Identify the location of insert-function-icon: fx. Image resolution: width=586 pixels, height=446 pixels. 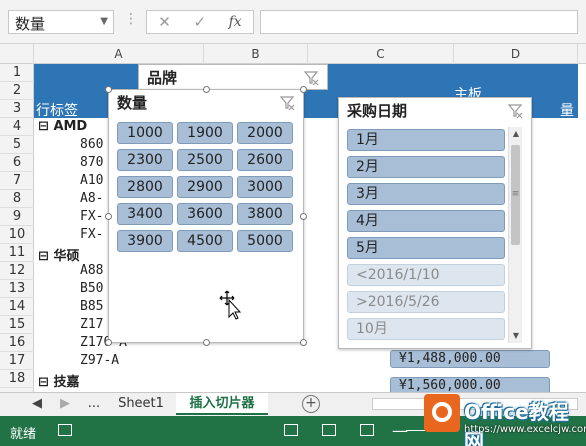
(235, 22).